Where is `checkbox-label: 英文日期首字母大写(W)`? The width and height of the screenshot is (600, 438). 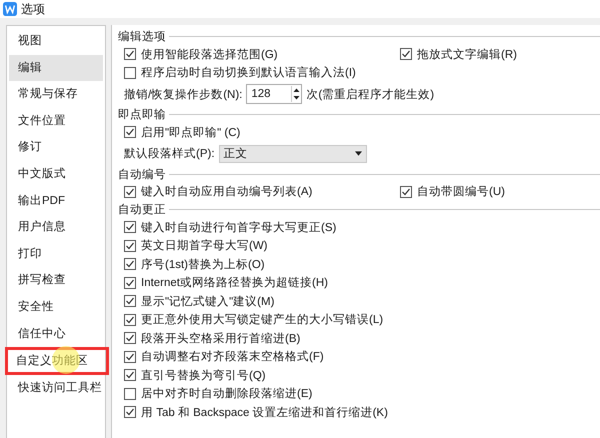
checkbox-label: 英文日期首字母大写(W) is located at coordinates (204, 246).